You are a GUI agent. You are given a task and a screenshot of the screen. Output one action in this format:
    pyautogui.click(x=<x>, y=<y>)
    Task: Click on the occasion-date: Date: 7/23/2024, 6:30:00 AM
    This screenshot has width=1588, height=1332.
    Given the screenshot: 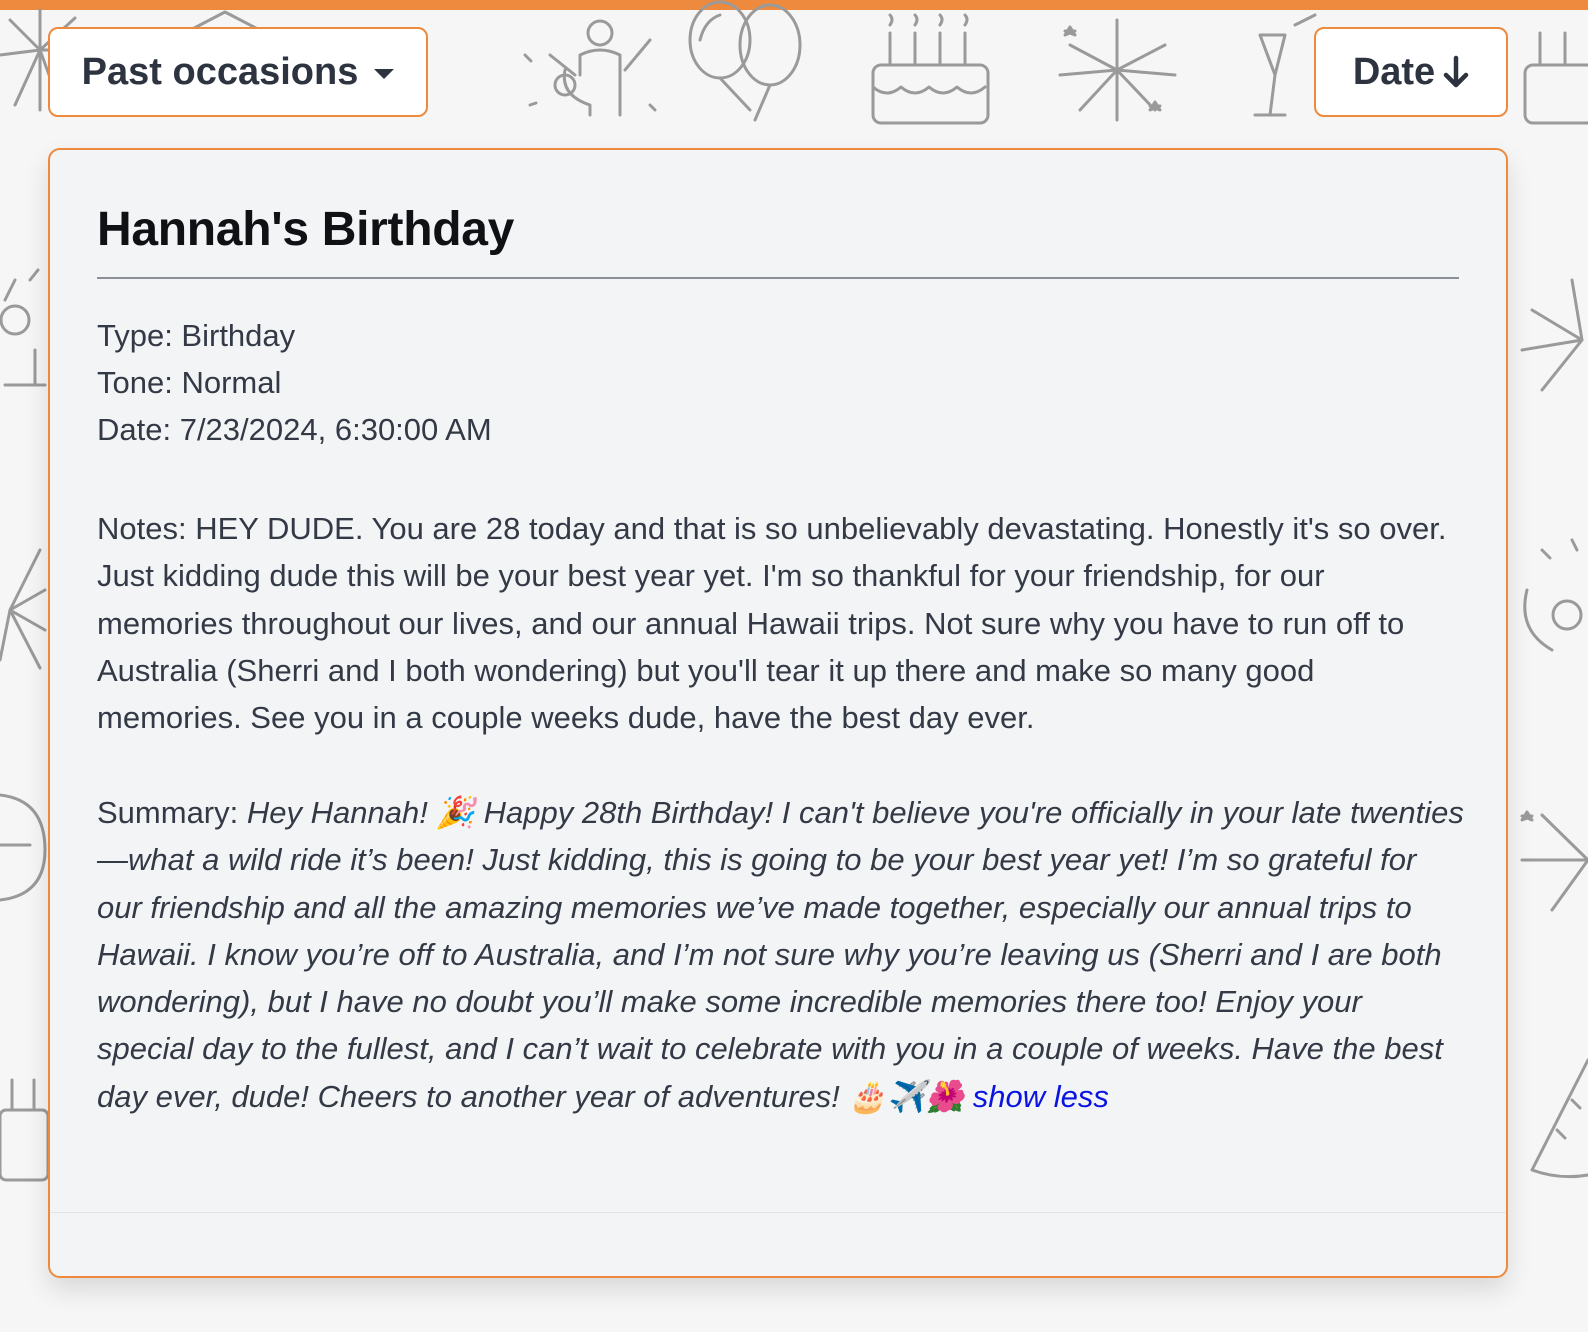 What is the action you would take?
    pyautogui.click(x=294, y=429)
    